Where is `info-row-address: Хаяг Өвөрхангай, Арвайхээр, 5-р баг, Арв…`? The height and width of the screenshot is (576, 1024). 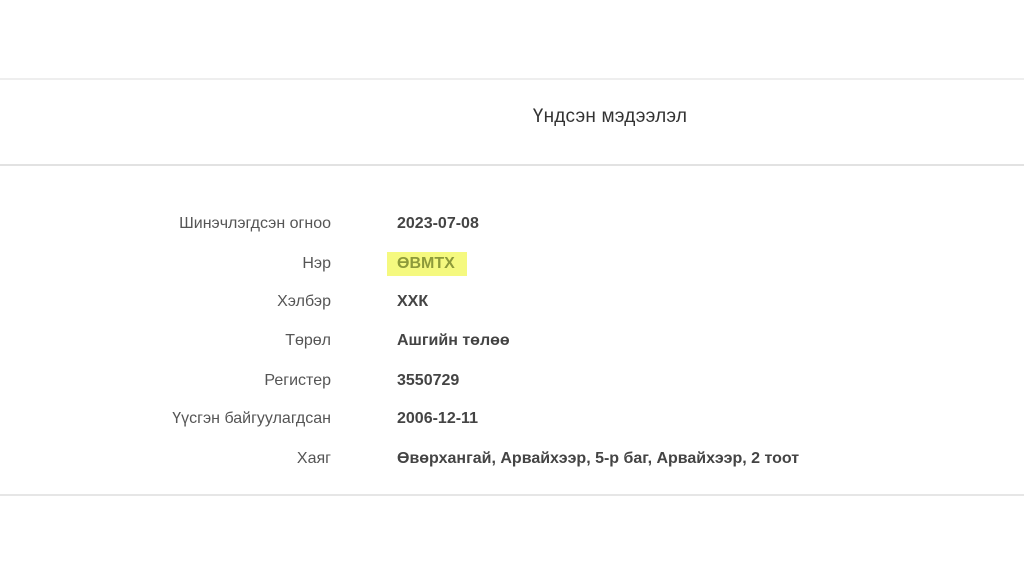
info-row-address: Хаяг Өвөрхангай, Арвайхээр, 5-р баг, Арв… is located at coordinates (512, 459).